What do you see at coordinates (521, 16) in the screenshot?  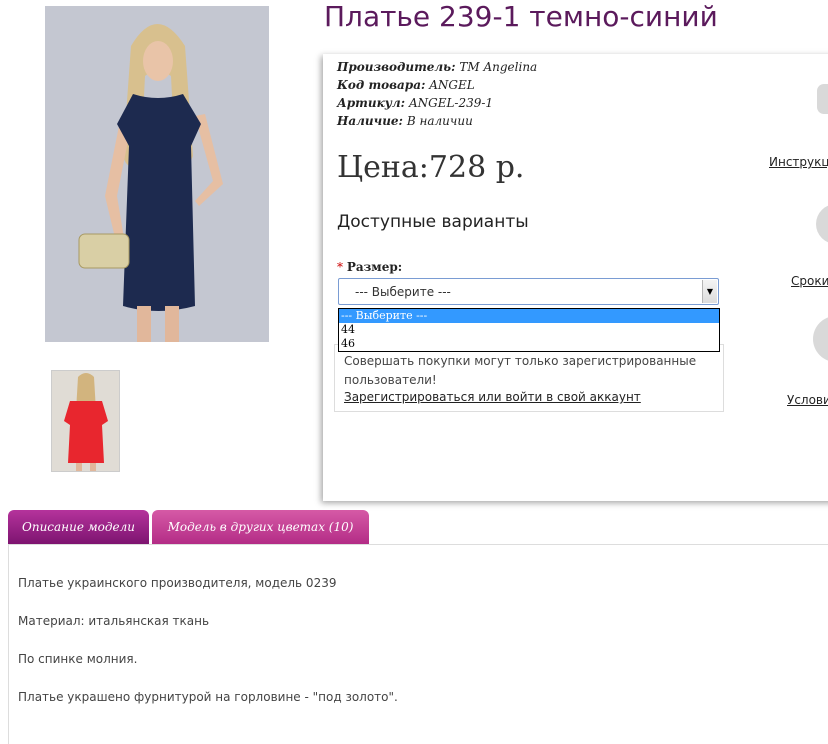 I see `product-title: Платье 239-1 темно-синий` at bounding box center [521, 16].